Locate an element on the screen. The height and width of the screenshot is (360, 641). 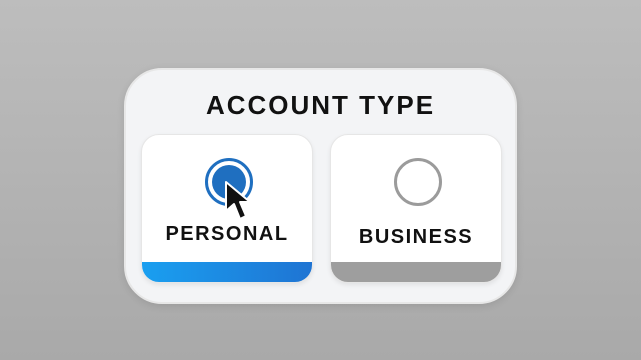
account-type-title: ACCOUNT TYPE is located at coordinates (320, 105).